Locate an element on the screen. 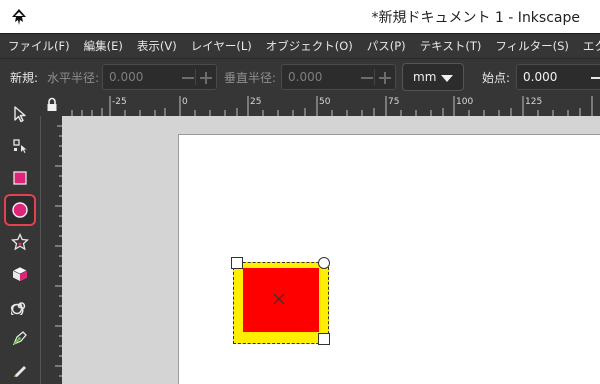  ruler-label: 75 is located at coordinates (394, 102).